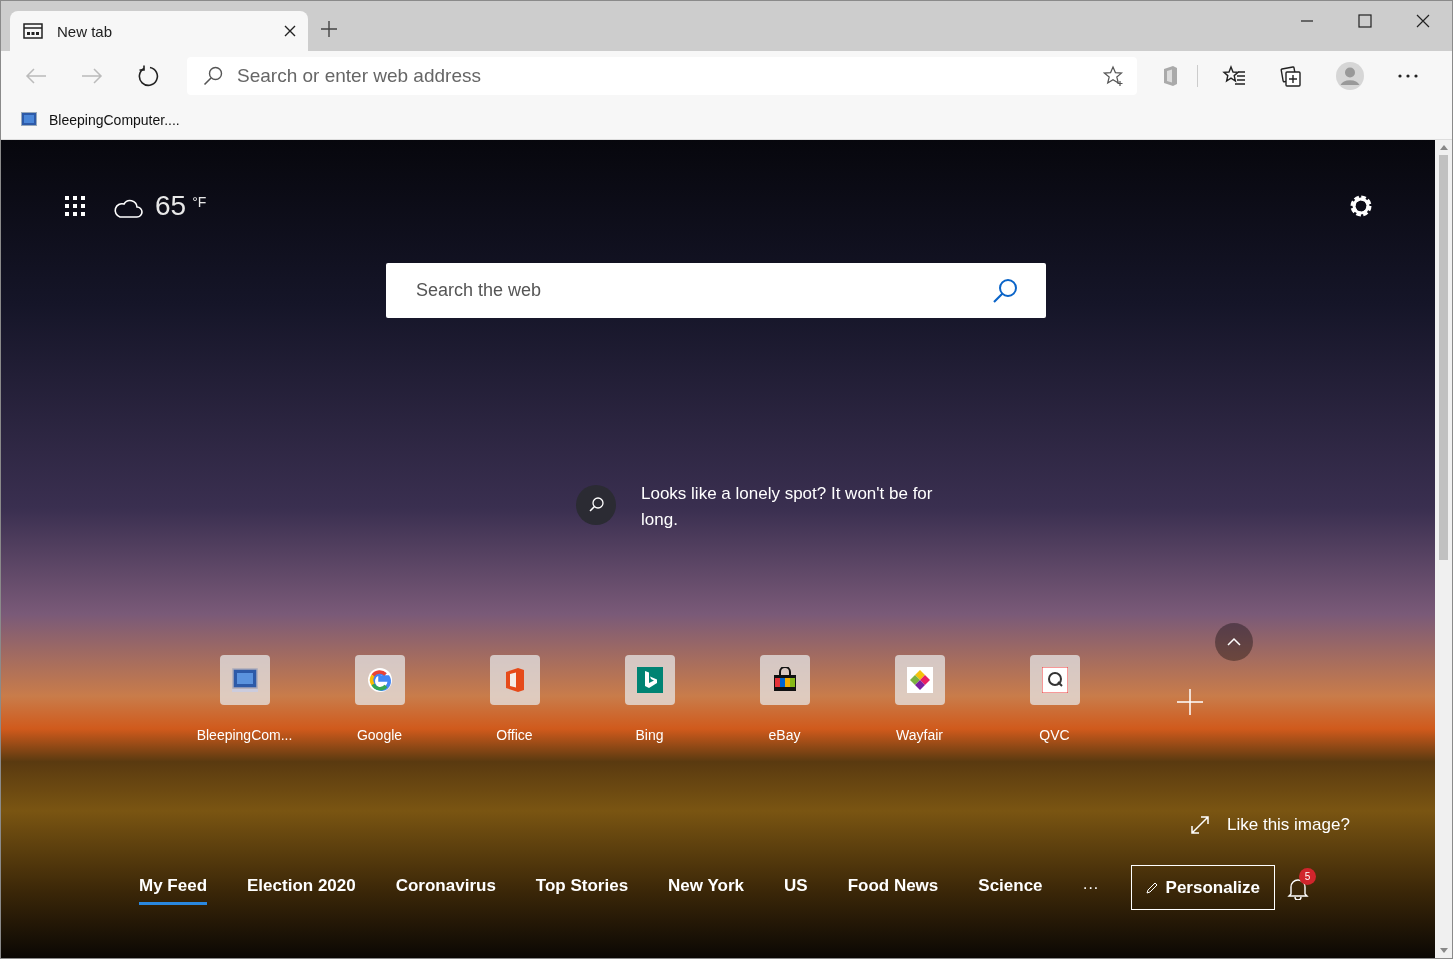 This screenshot has height=959, width=1453. Describe the element at coordinates (514, 735) in the screenshot. I see `tile-label: Office` at that location.